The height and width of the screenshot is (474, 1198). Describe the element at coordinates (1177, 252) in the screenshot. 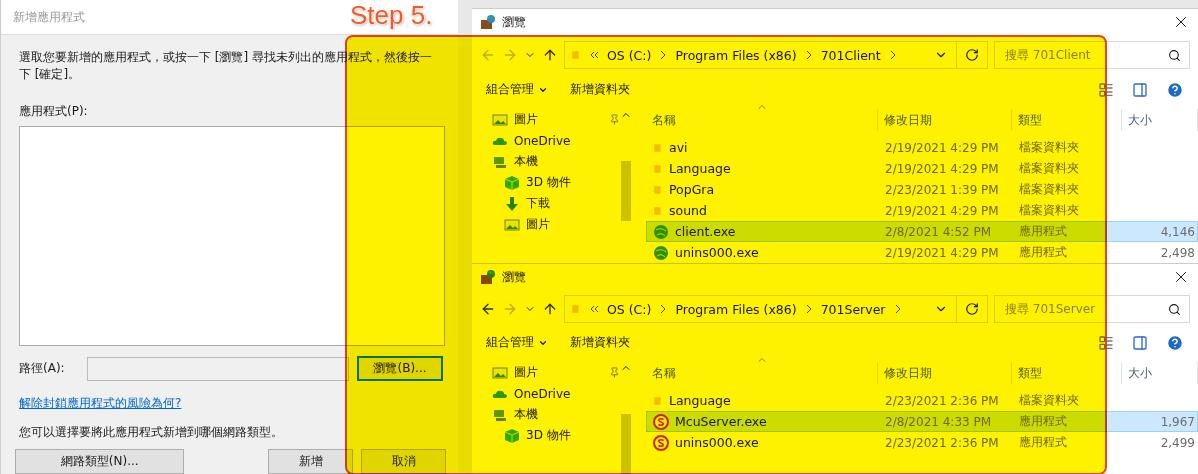

I see `file-size: 2,498` at that location.